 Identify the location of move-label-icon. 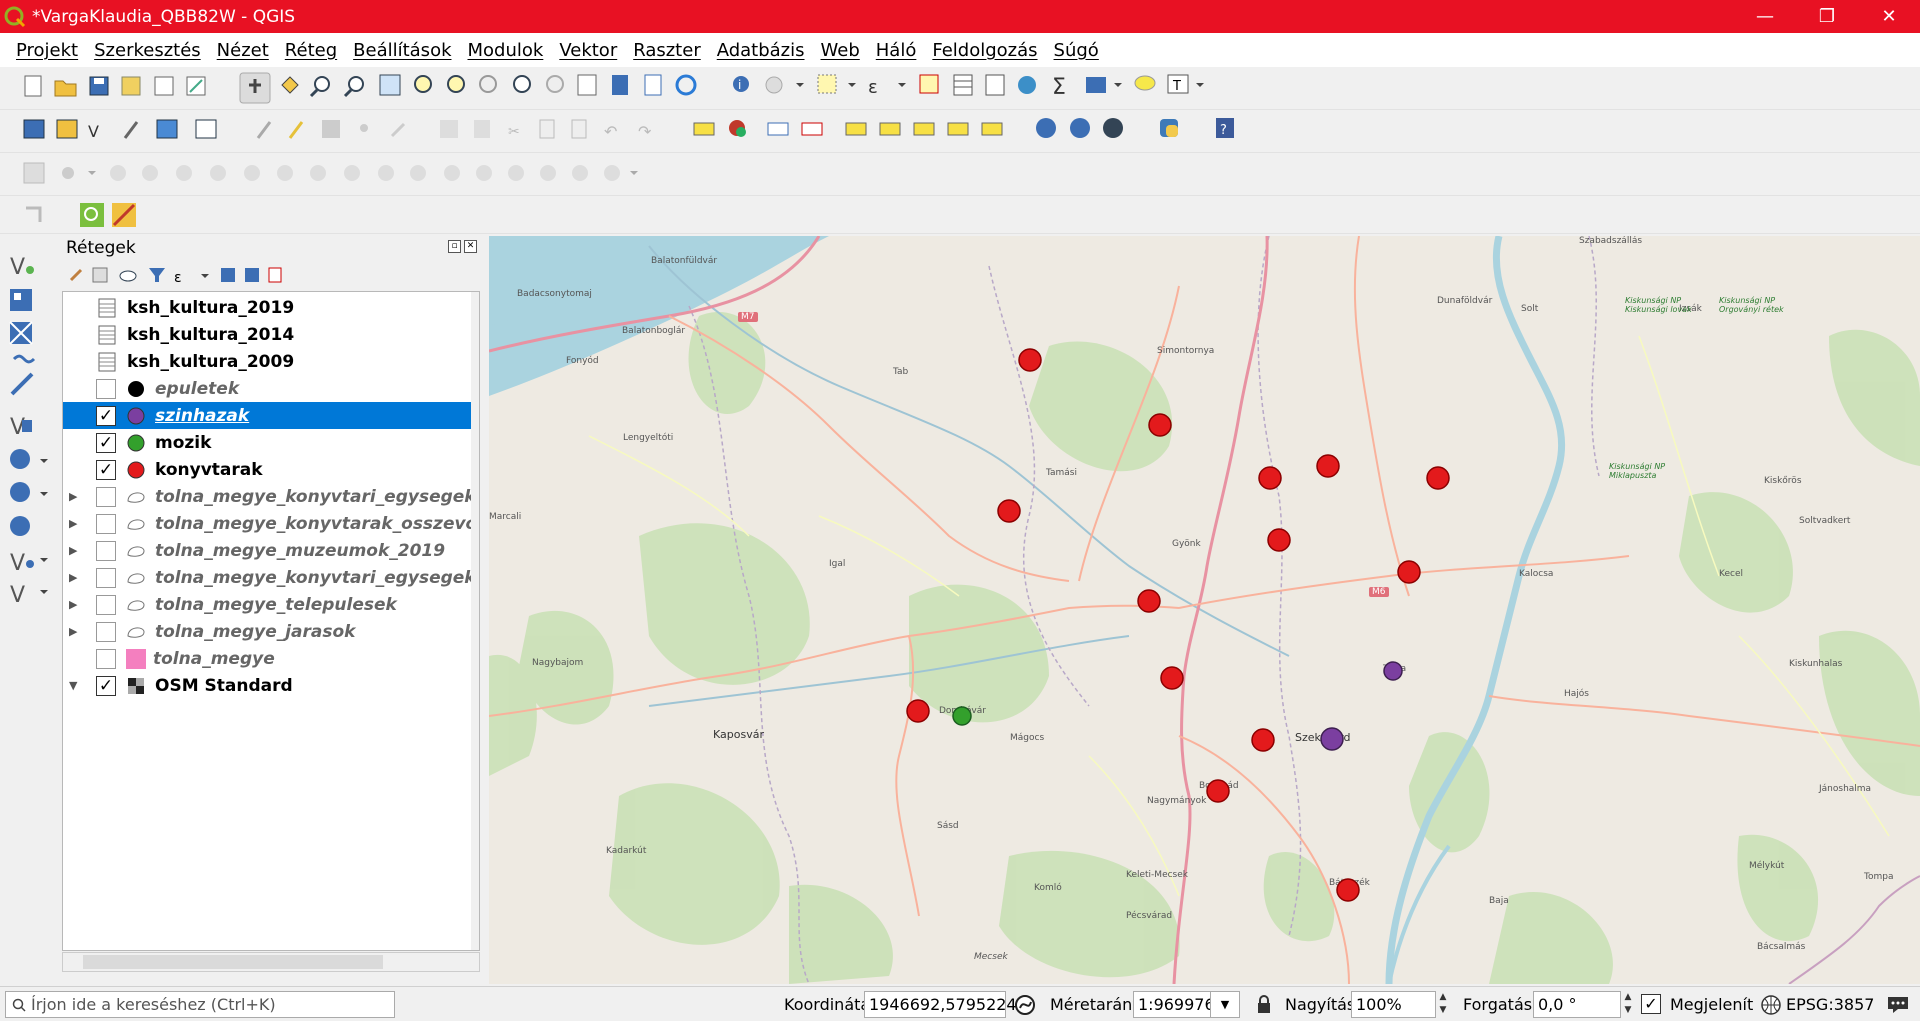
(890, 129).